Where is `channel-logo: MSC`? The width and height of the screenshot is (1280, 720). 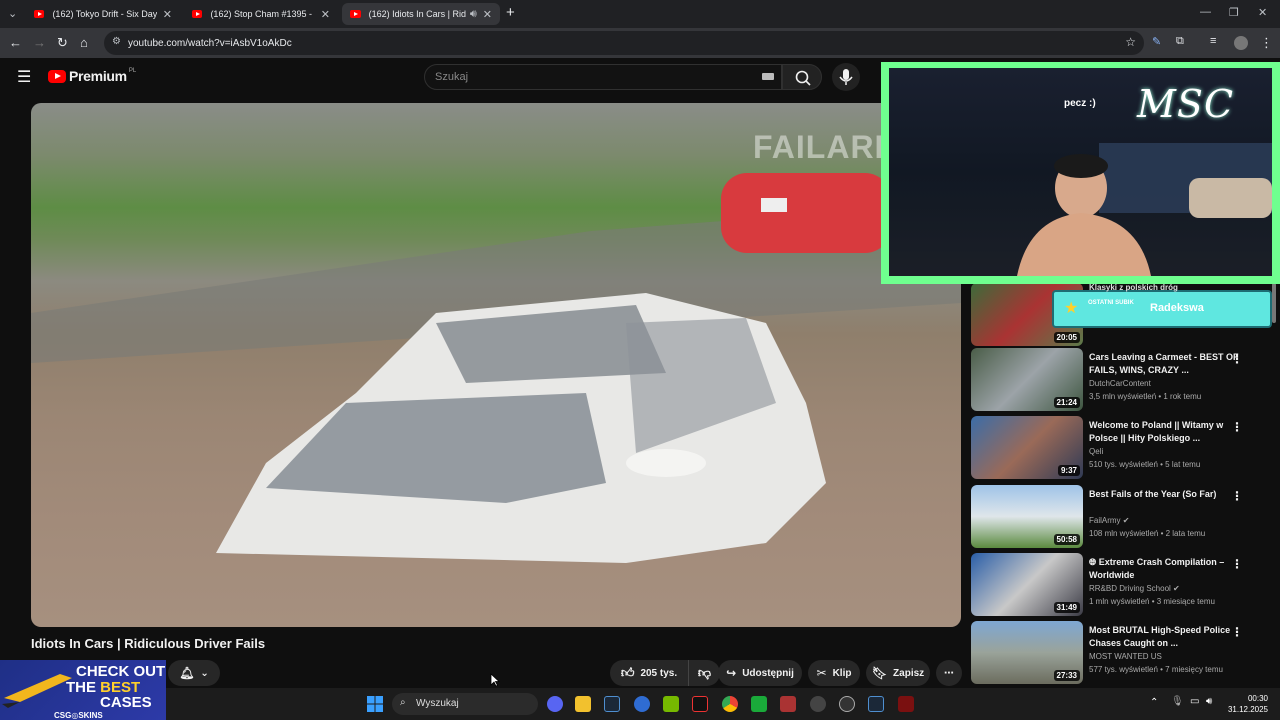 channel-logo: MSC is located at coordinates (1186, 104).